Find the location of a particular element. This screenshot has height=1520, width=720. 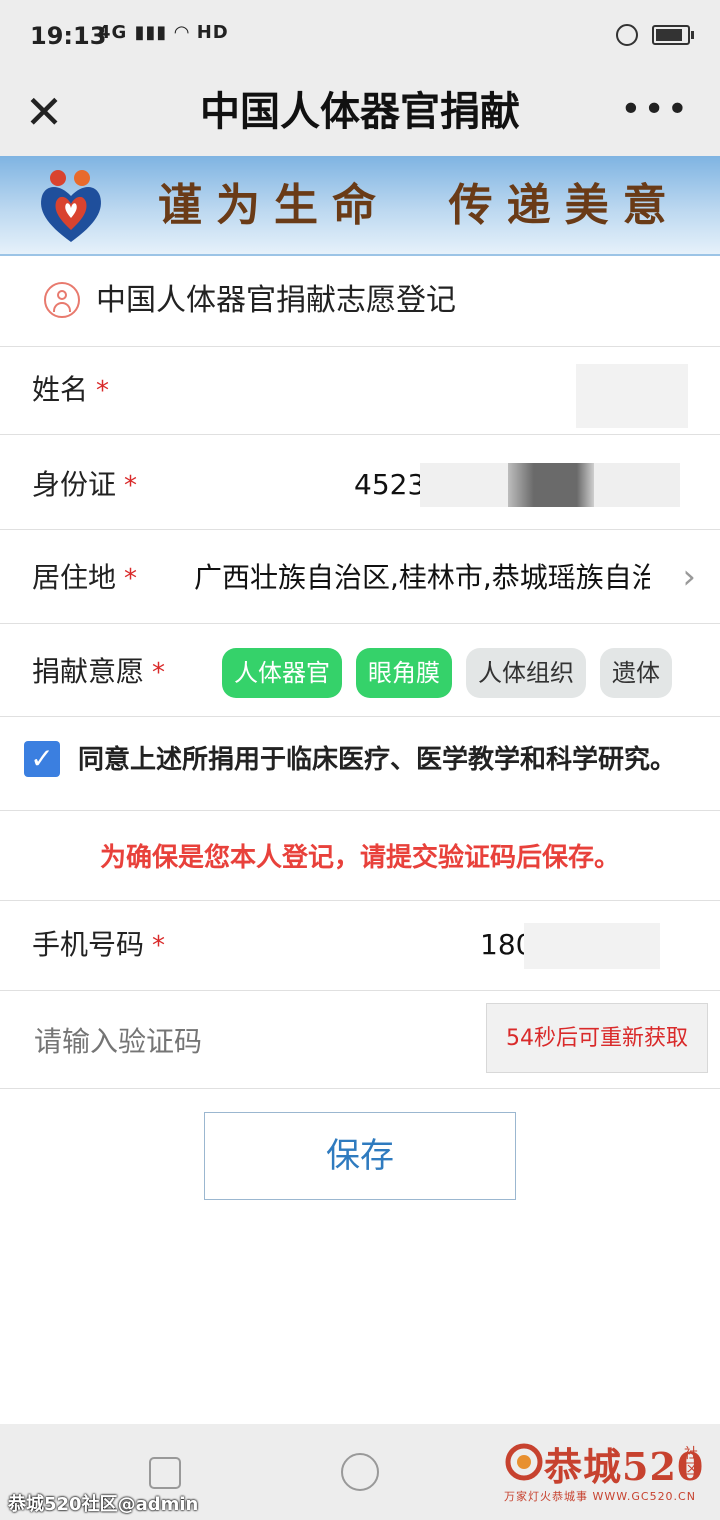

watermark-user: 恭城520社区@admin is located at coordinates (103, 1504).